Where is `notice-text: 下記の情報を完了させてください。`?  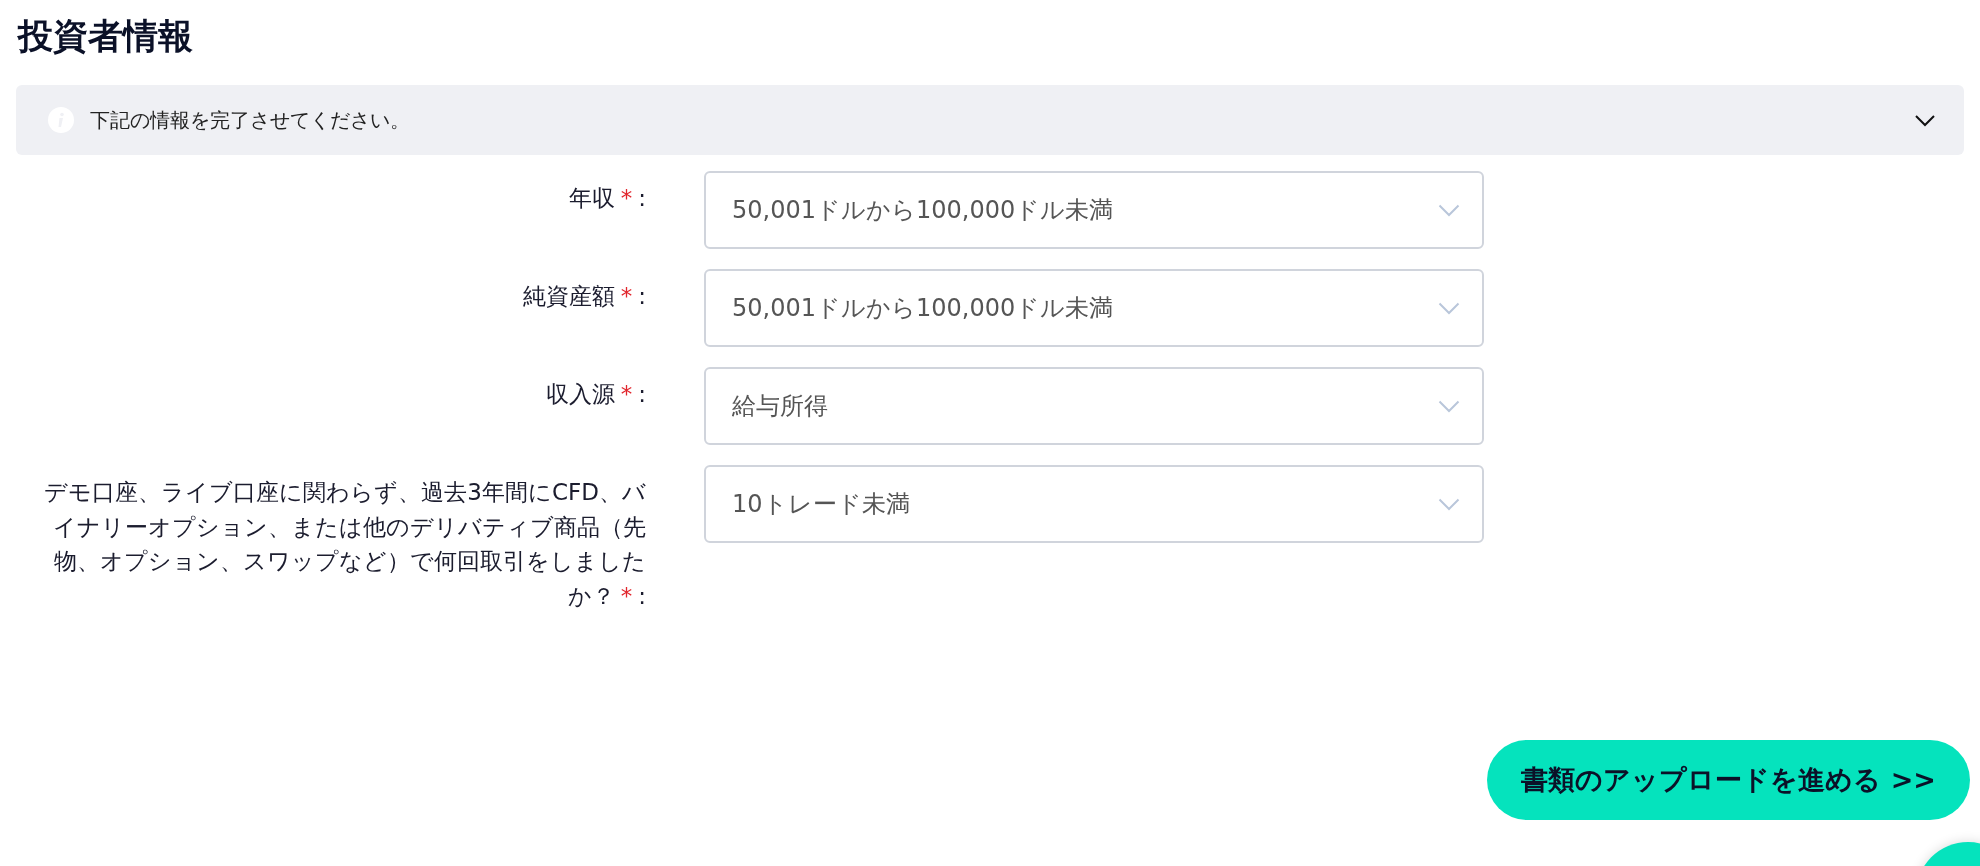 notice-text: 下記の情報を完了させてください。 is located at coordinates (250, 120).